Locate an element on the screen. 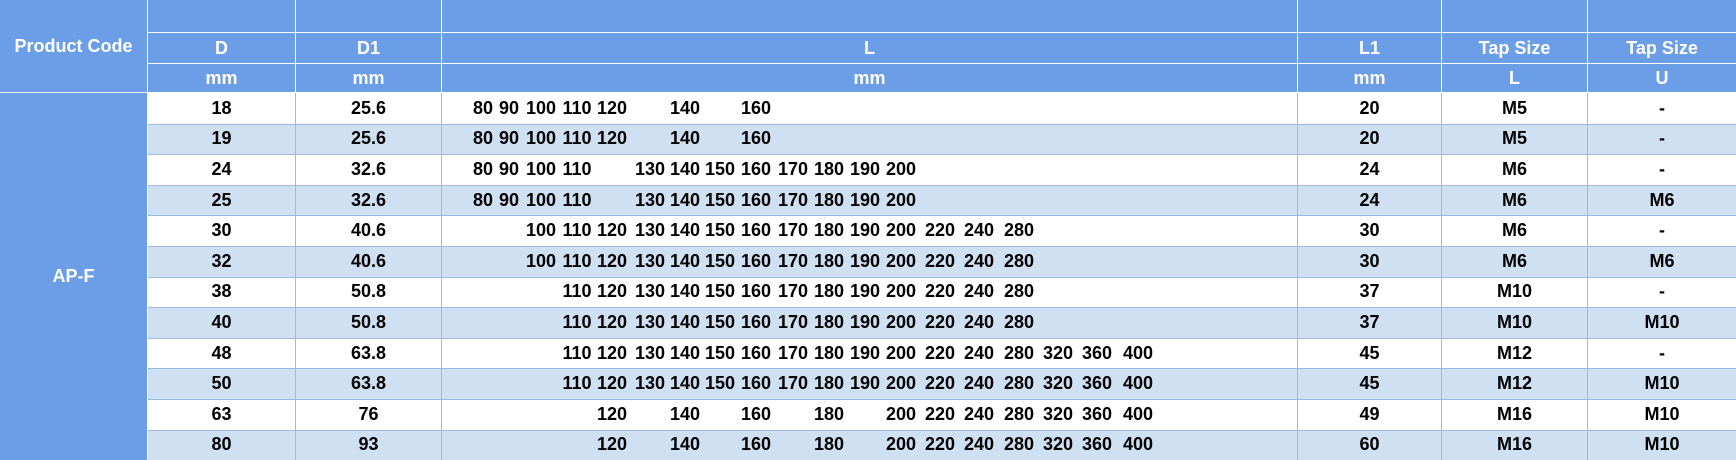 This screenshot has width=1736, height=460. header-hline is located at coordinates (942, 63).